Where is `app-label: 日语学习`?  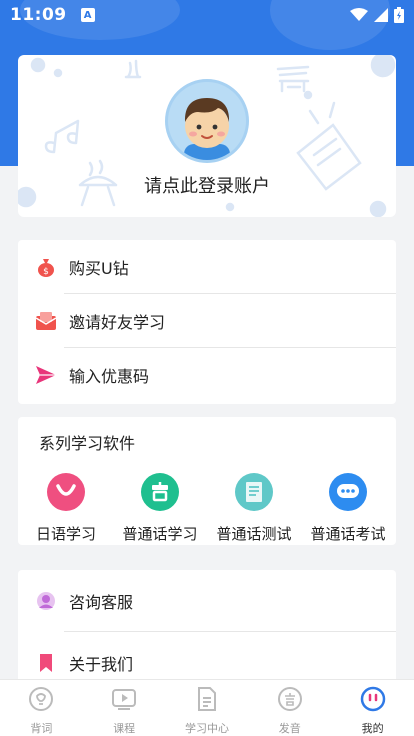
app-label: 日语学习 is located at coordinates (65, 534).